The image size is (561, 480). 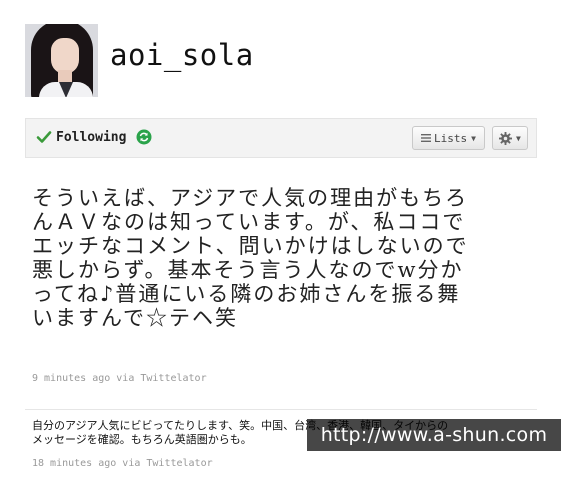 I want to click on watermark: http://www.a-shun.com, so click(x=434, y=435).